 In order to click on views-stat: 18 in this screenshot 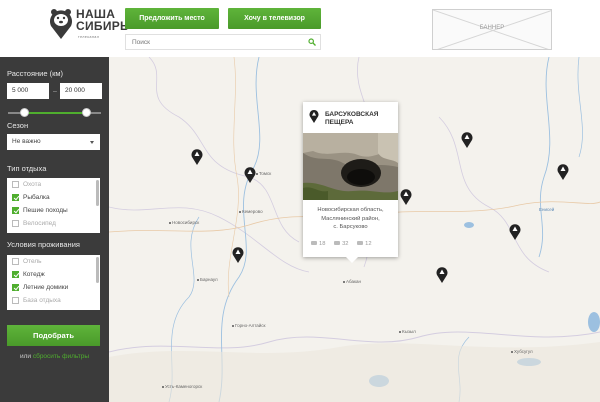, I will do `click(318, 244)`.